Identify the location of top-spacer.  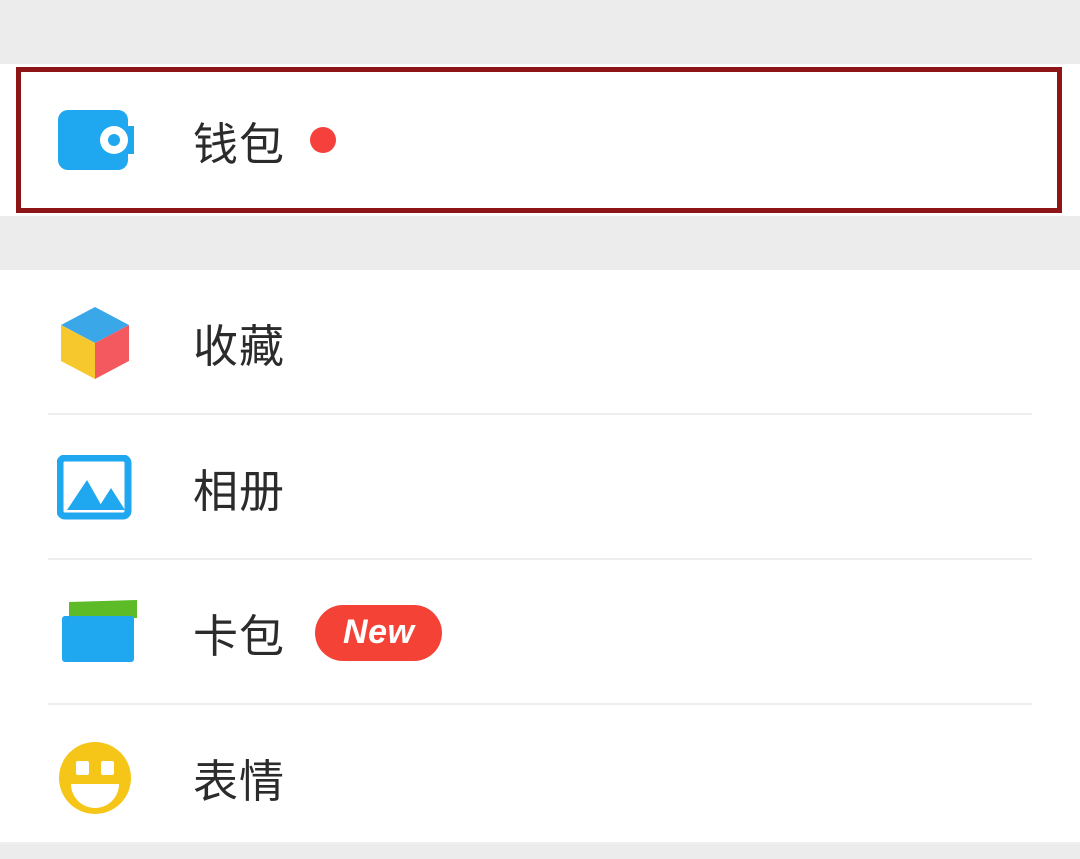
(540, 32).